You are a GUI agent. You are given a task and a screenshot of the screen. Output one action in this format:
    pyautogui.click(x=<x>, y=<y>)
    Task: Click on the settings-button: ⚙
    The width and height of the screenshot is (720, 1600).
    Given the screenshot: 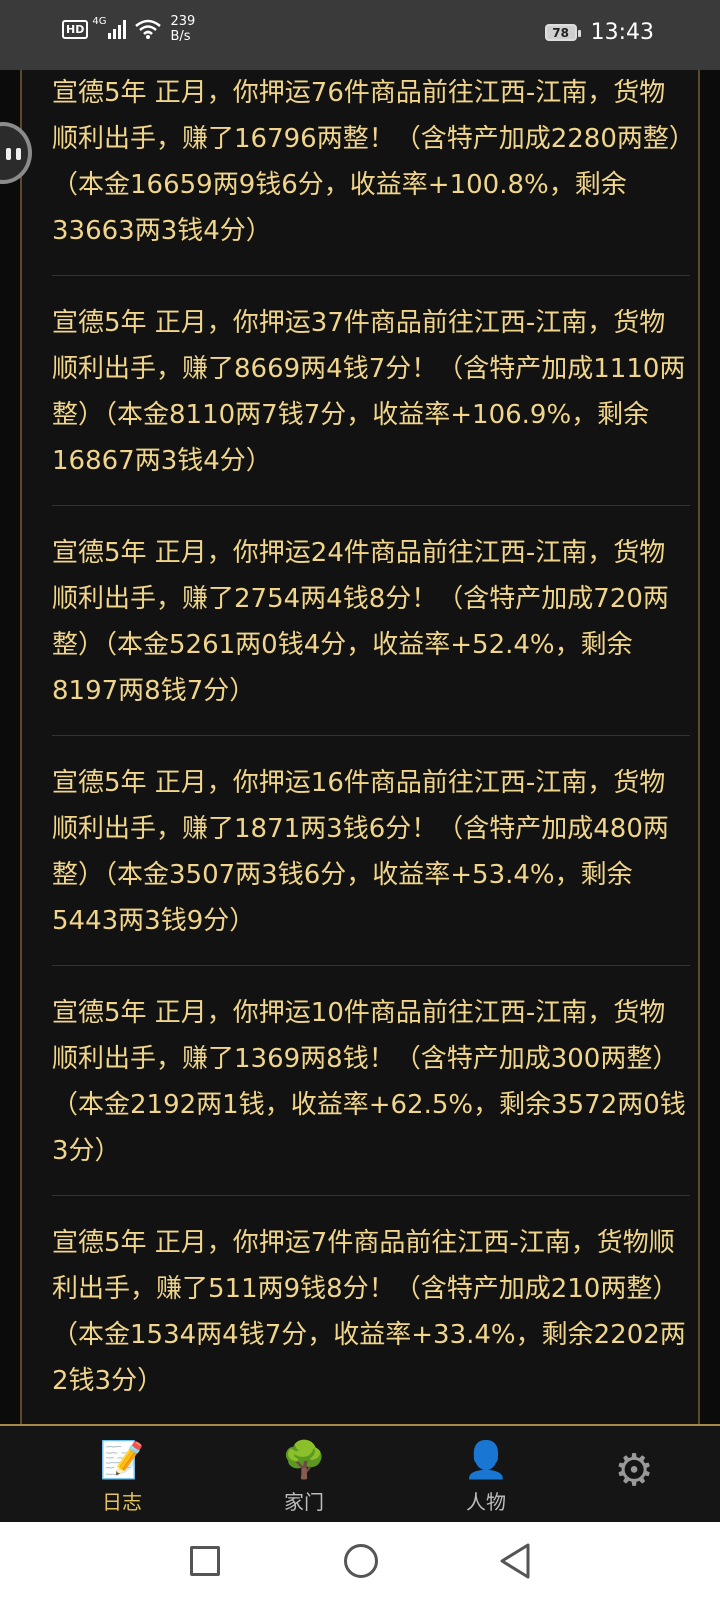 What is the action you would take?
    pyautogui.click(x=634, y=1471)
    